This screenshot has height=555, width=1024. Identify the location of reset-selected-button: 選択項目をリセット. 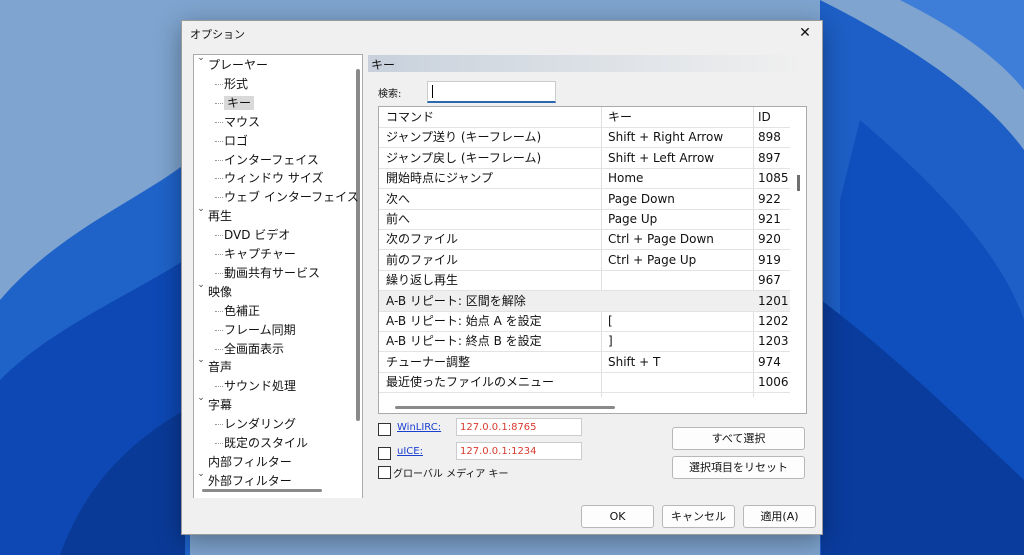
(738, 467).